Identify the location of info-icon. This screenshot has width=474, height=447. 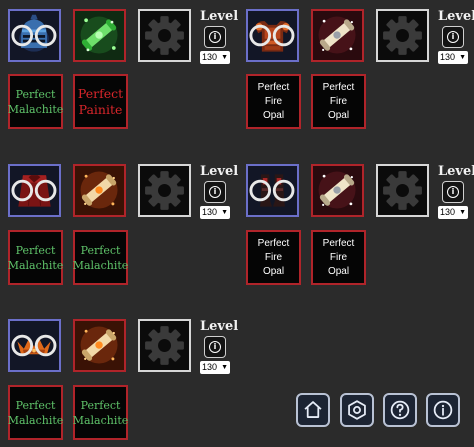
(443, 410).